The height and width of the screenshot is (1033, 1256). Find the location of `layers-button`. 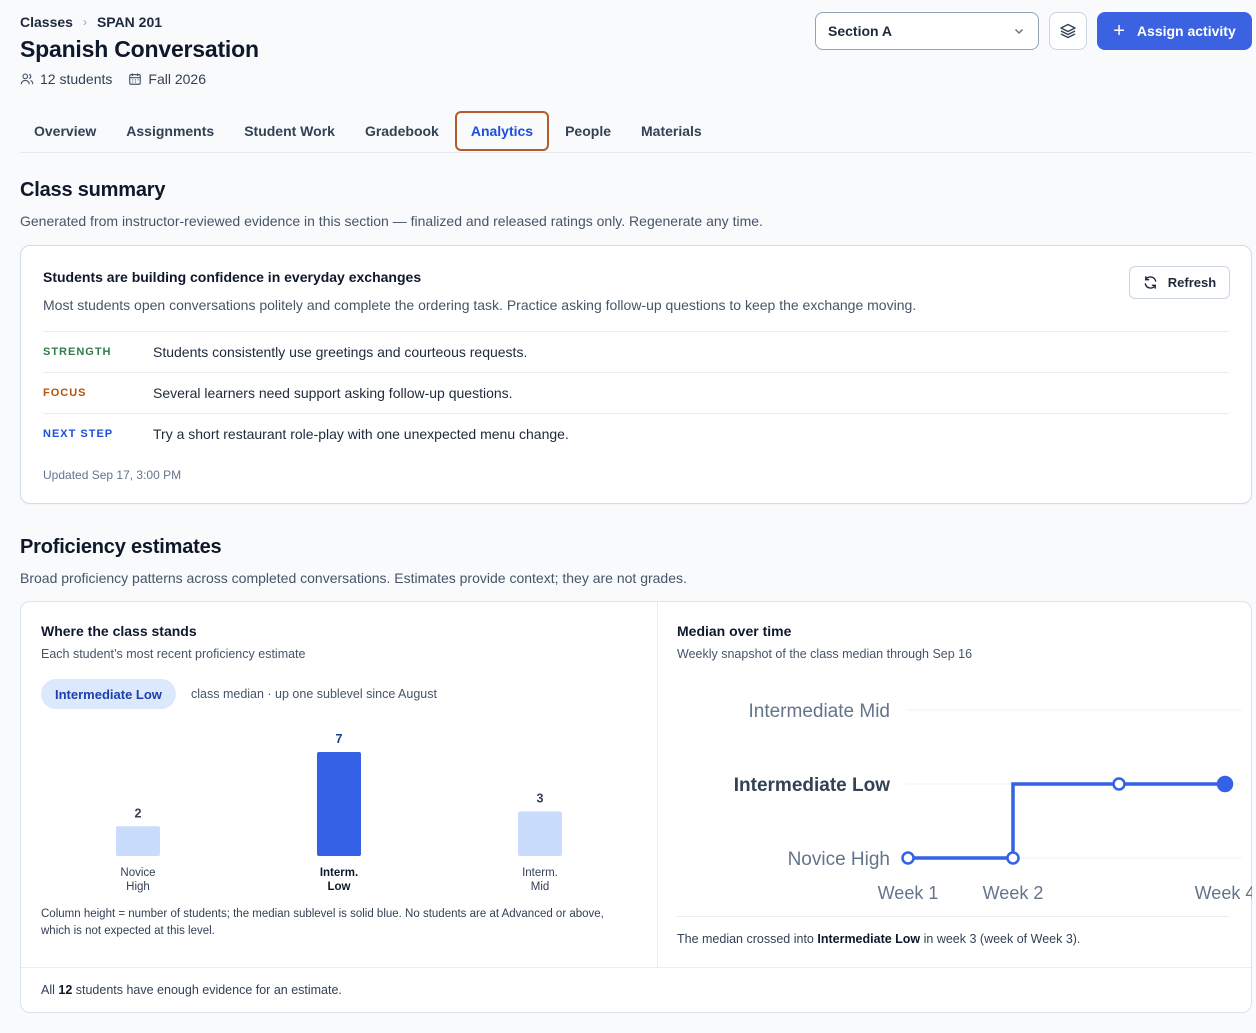

layers-button is located at coordinates (1068, 31).